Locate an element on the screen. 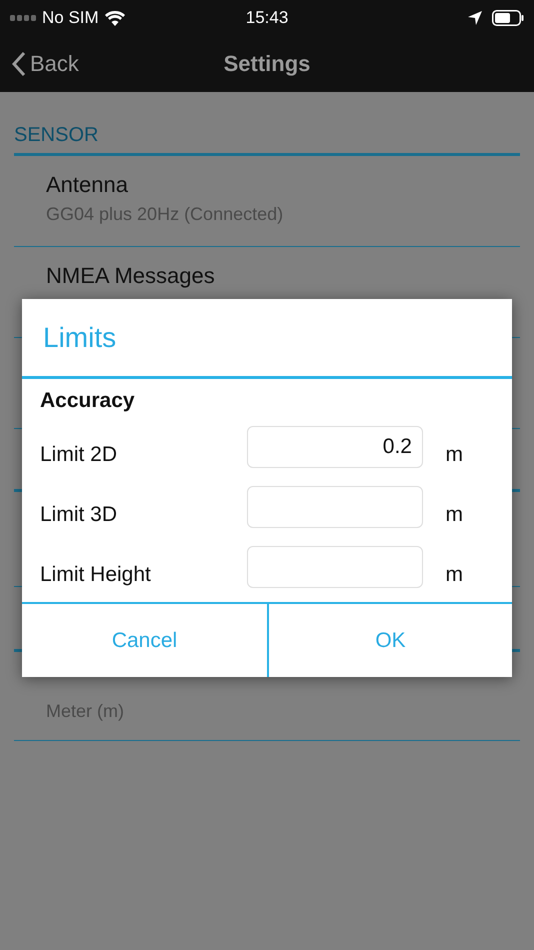 The width and height of the screenshot is (534, 950). setting-title: NMEA Messages is located at coordinates (130, 276).